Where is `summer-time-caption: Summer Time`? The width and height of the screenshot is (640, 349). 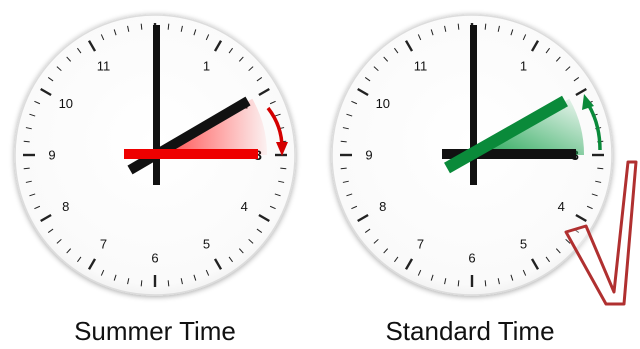 summer-time-caption: Summer Time is located at coordinates (155, 331).